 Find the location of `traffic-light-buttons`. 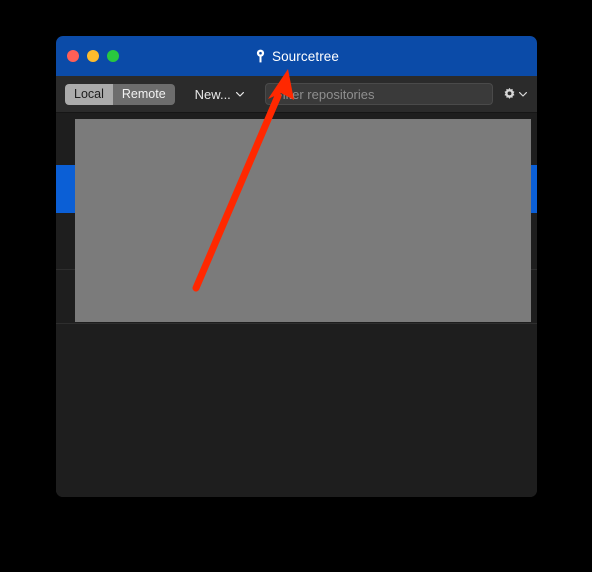

traffic-light-buttons is located at coordinates (93, 56).